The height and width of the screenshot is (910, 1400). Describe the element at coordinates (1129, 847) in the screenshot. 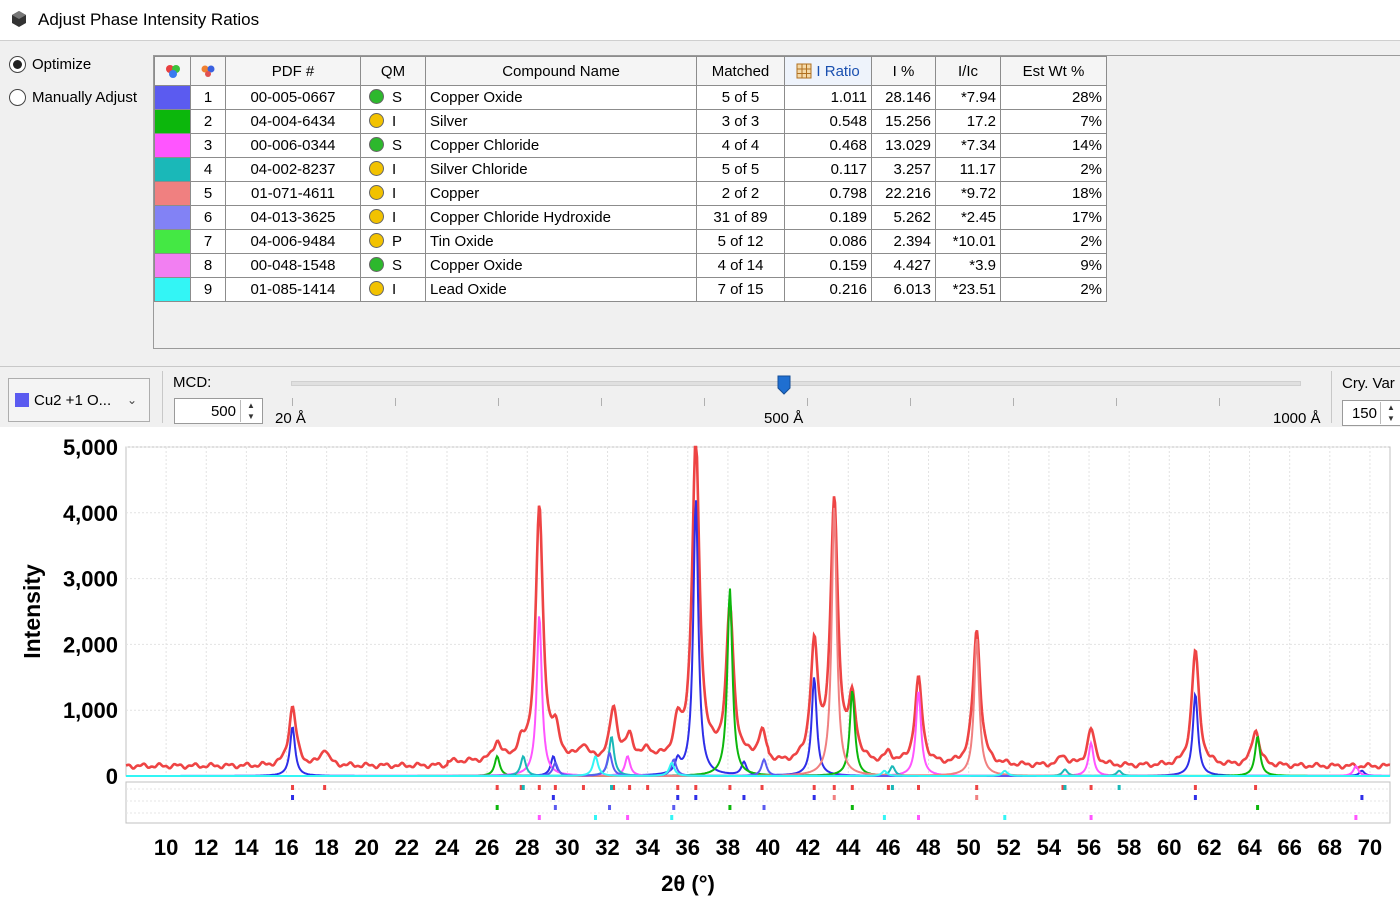

I see `x-tick-label: 58` at that location.